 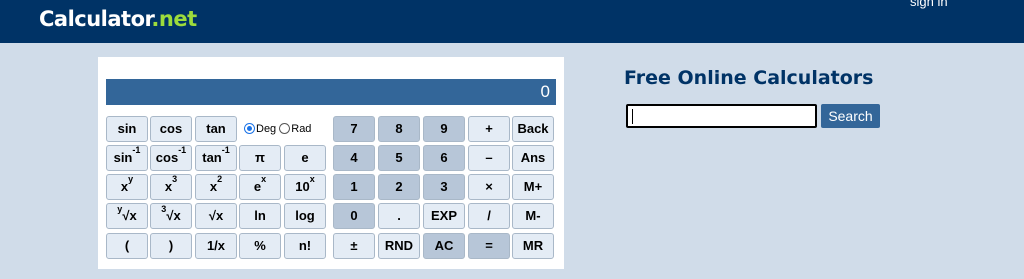 What do you see at coordinates (354, 216) in the screenshot?
I see `digit-0-button: 0` at bounding box center [354, 216].